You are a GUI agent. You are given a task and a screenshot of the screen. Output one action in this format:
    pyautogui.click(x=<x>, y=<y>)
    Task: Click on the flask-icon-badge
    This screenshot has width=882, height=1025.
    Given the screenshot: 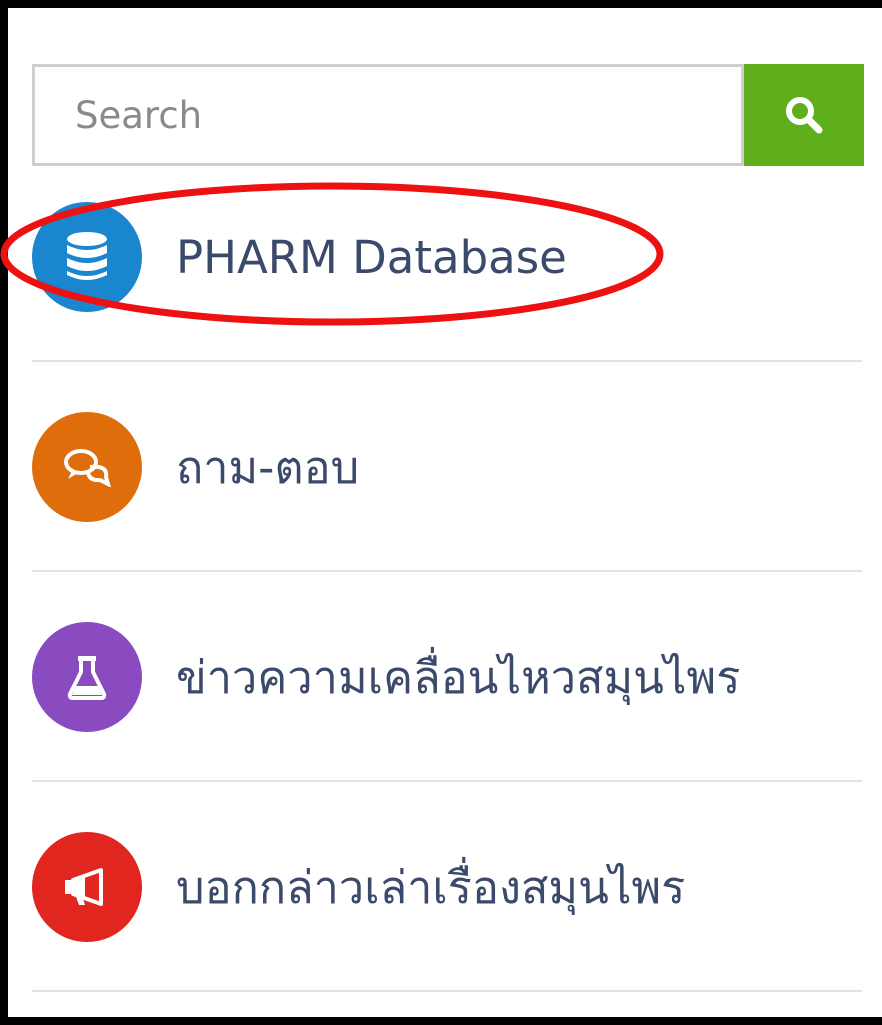 What is the action you would take?
    pyautogui.click(x=87, y=677)
    